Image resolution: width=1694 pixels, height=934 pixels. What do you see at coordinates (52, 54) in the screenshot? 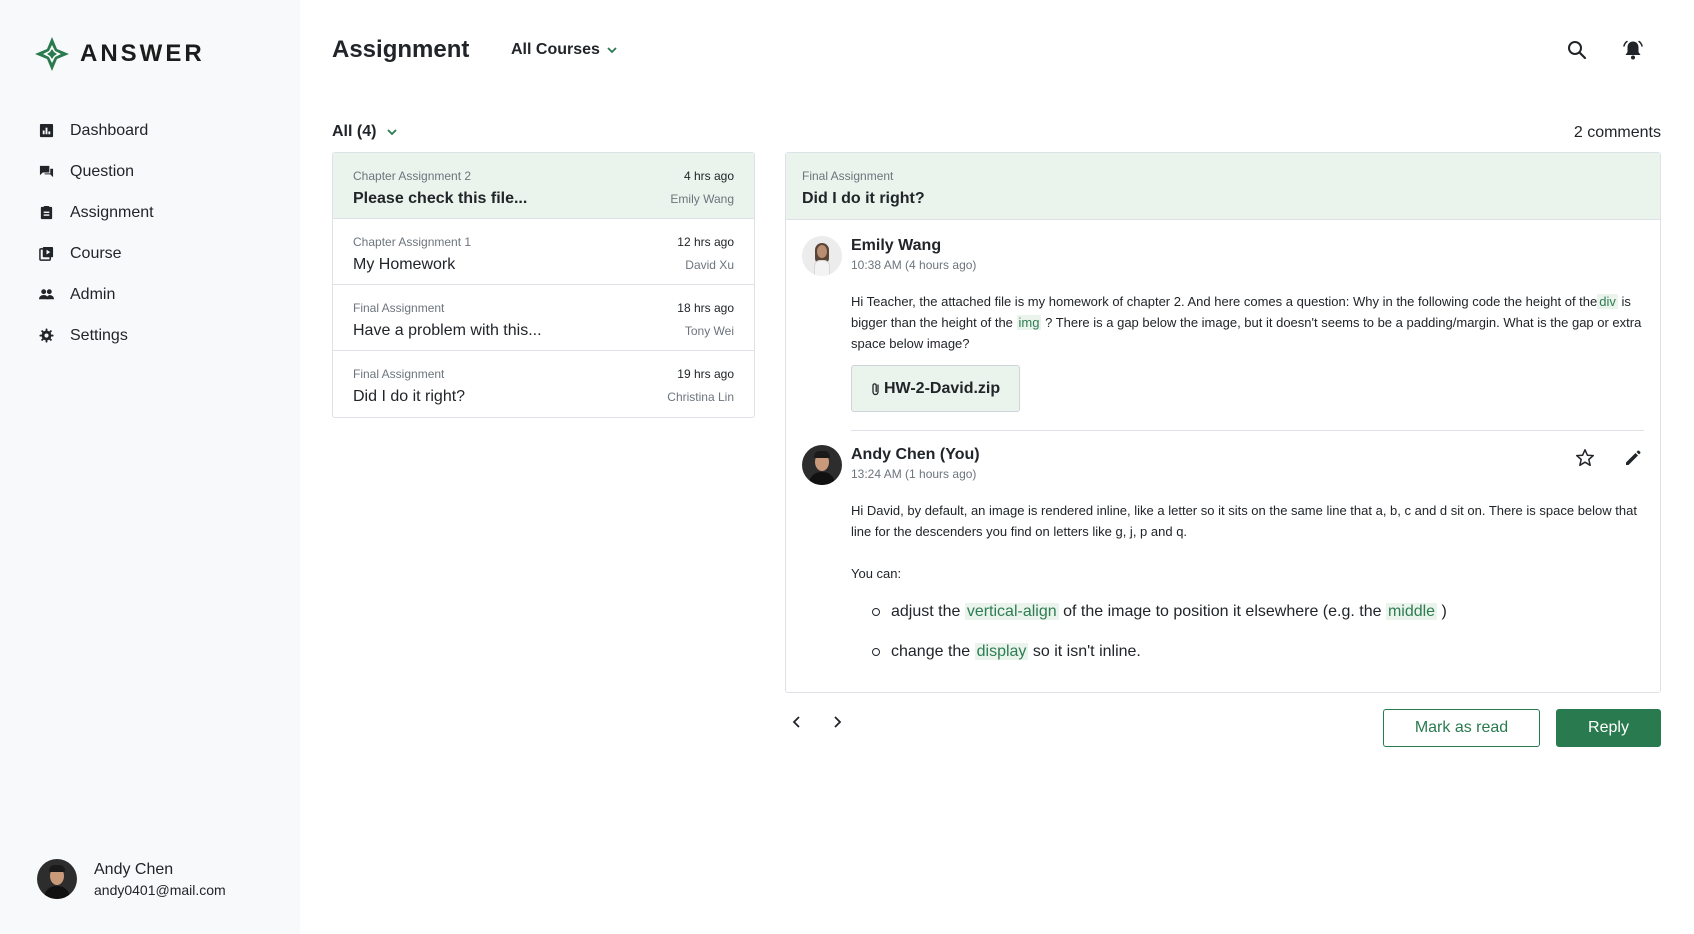
I see `answer-logo-icon` at bounding box center [52, 54].